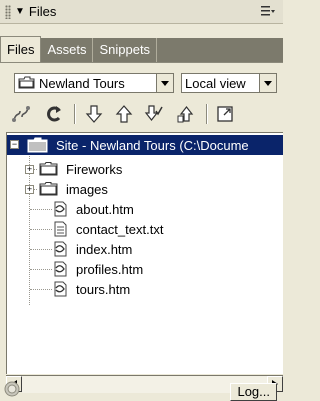  I want to click on tree-file-label: tours.htm, so click(103, 289).